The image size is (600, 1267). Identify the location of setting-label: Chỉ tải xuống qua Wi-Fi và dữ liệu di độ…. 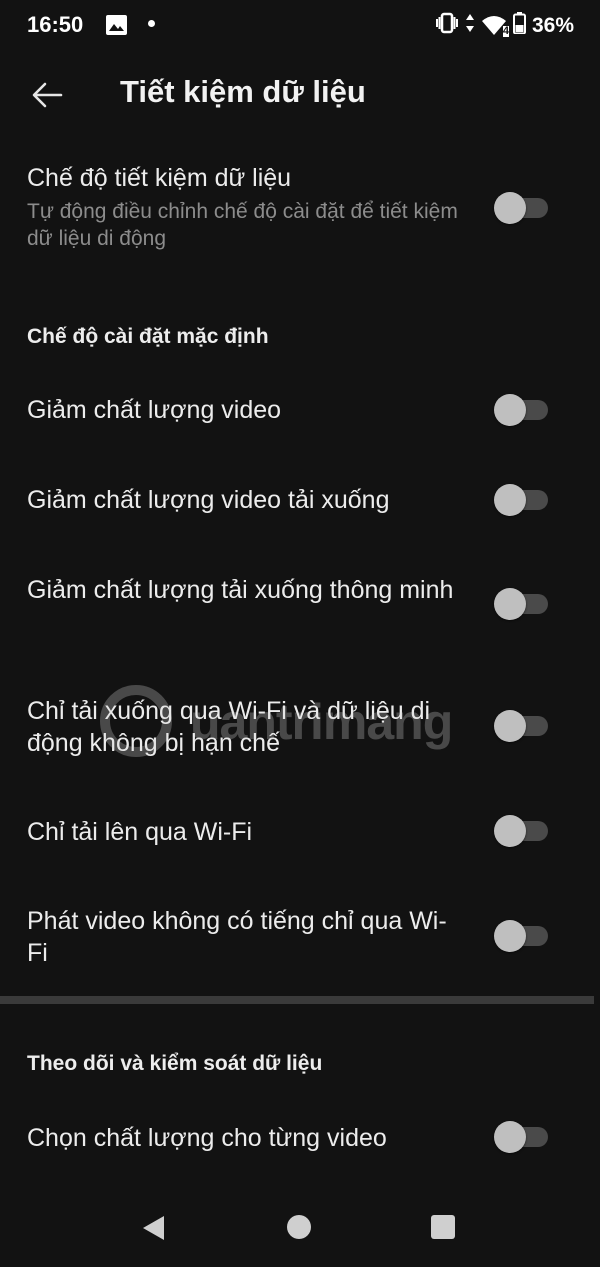
(229, 727).